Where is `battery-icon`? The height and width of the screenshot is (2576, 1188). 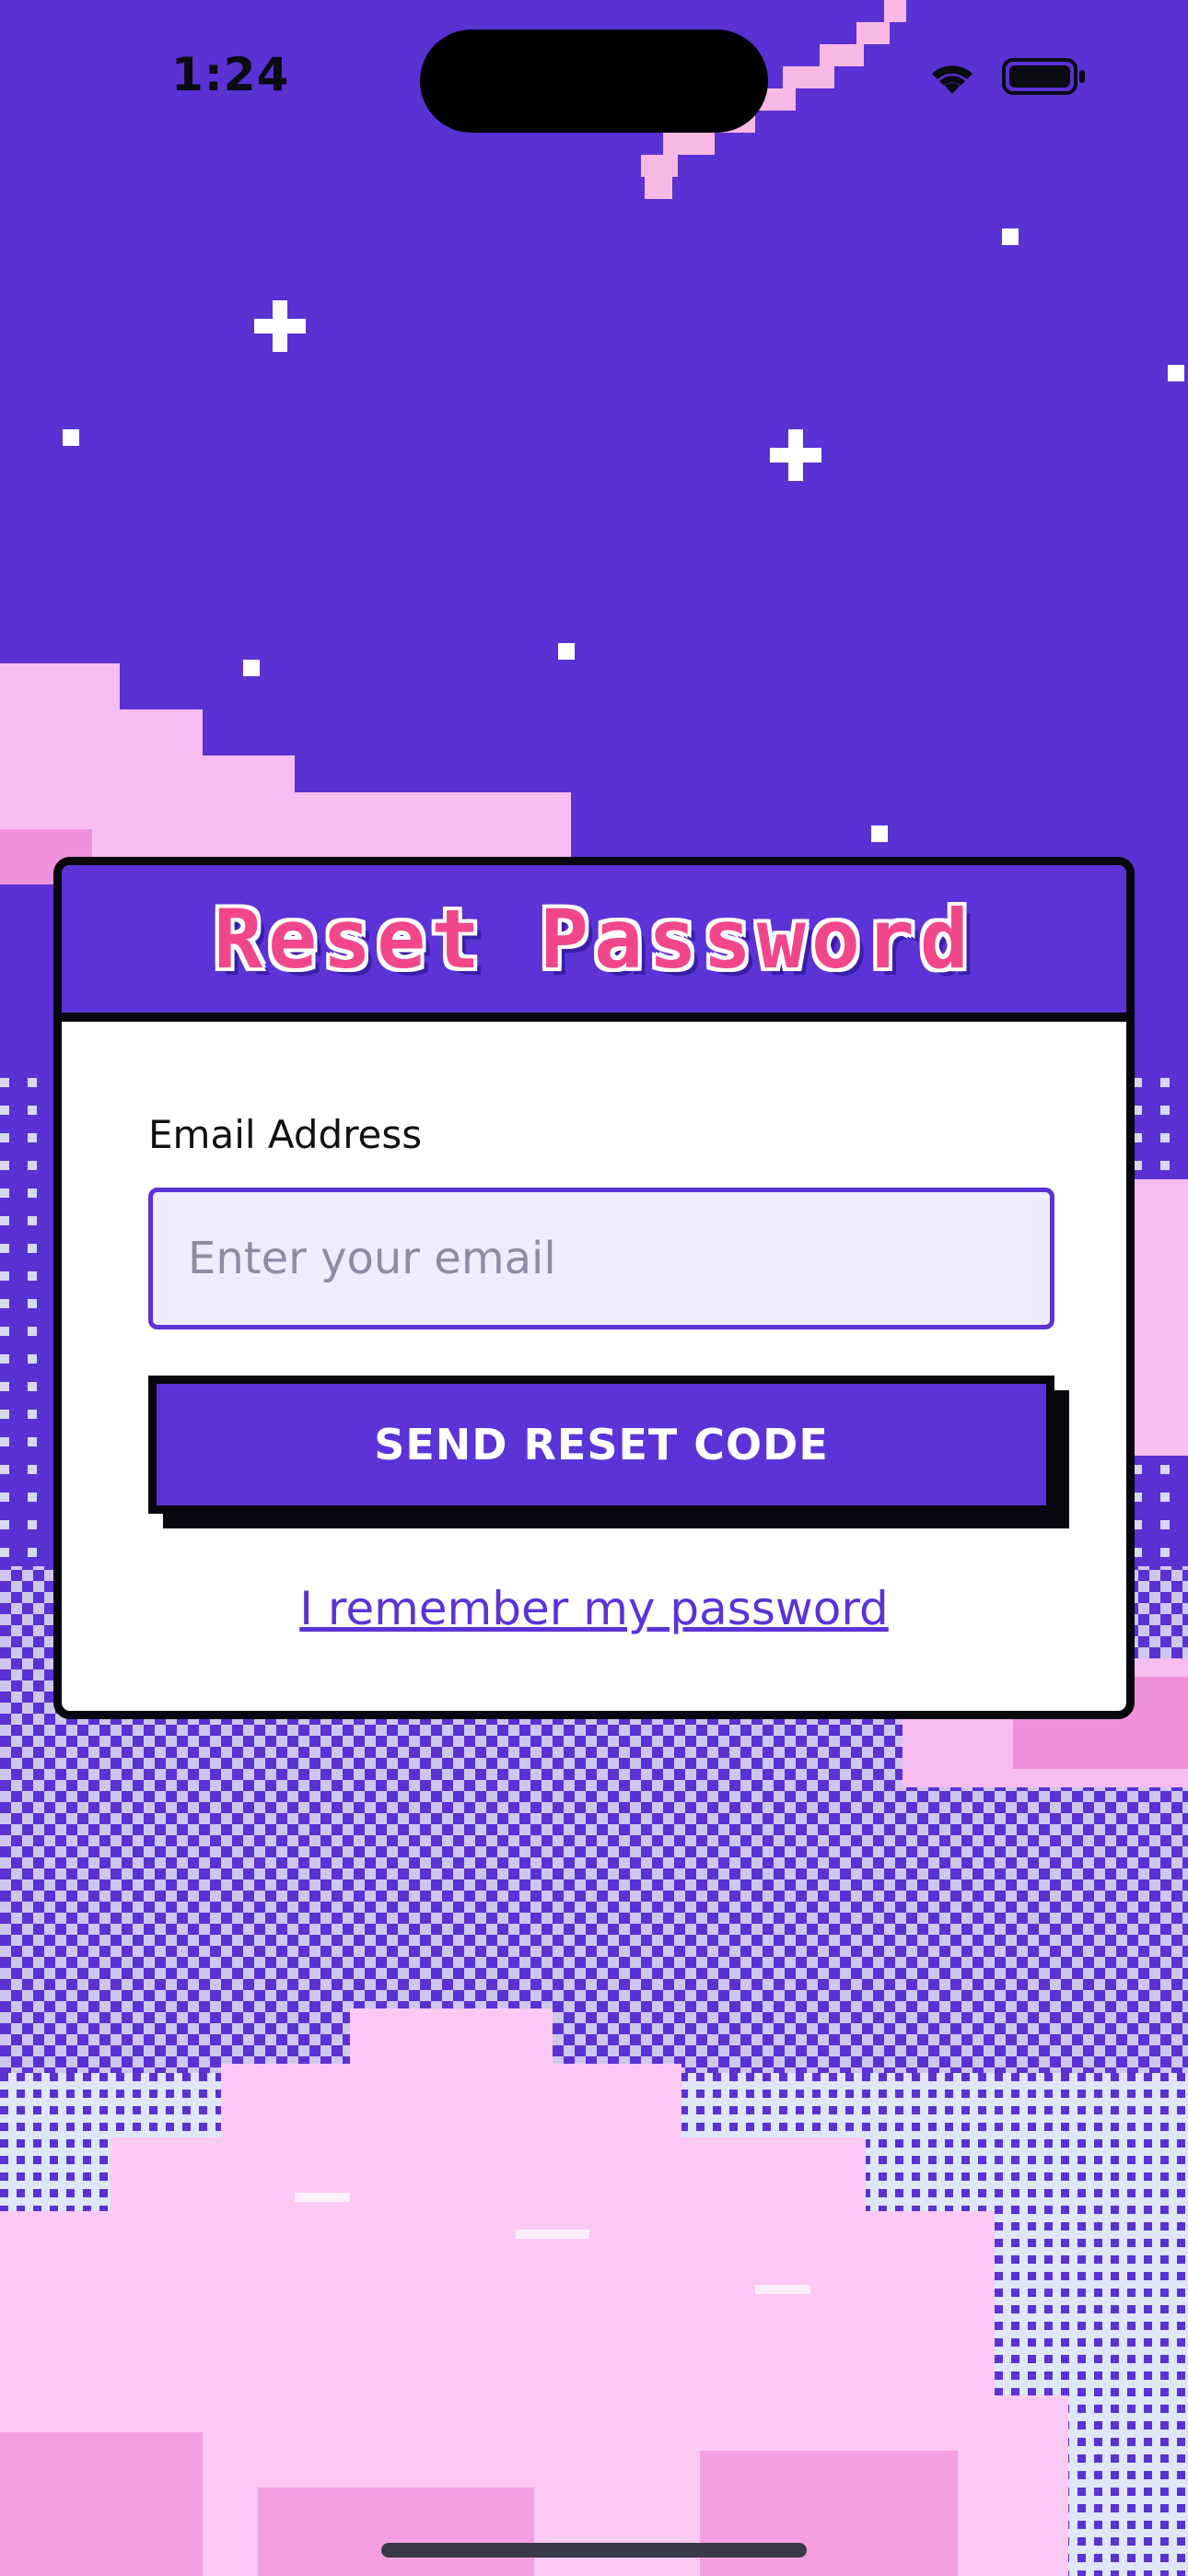 battery-icon is located at coordinates (1043, 76).